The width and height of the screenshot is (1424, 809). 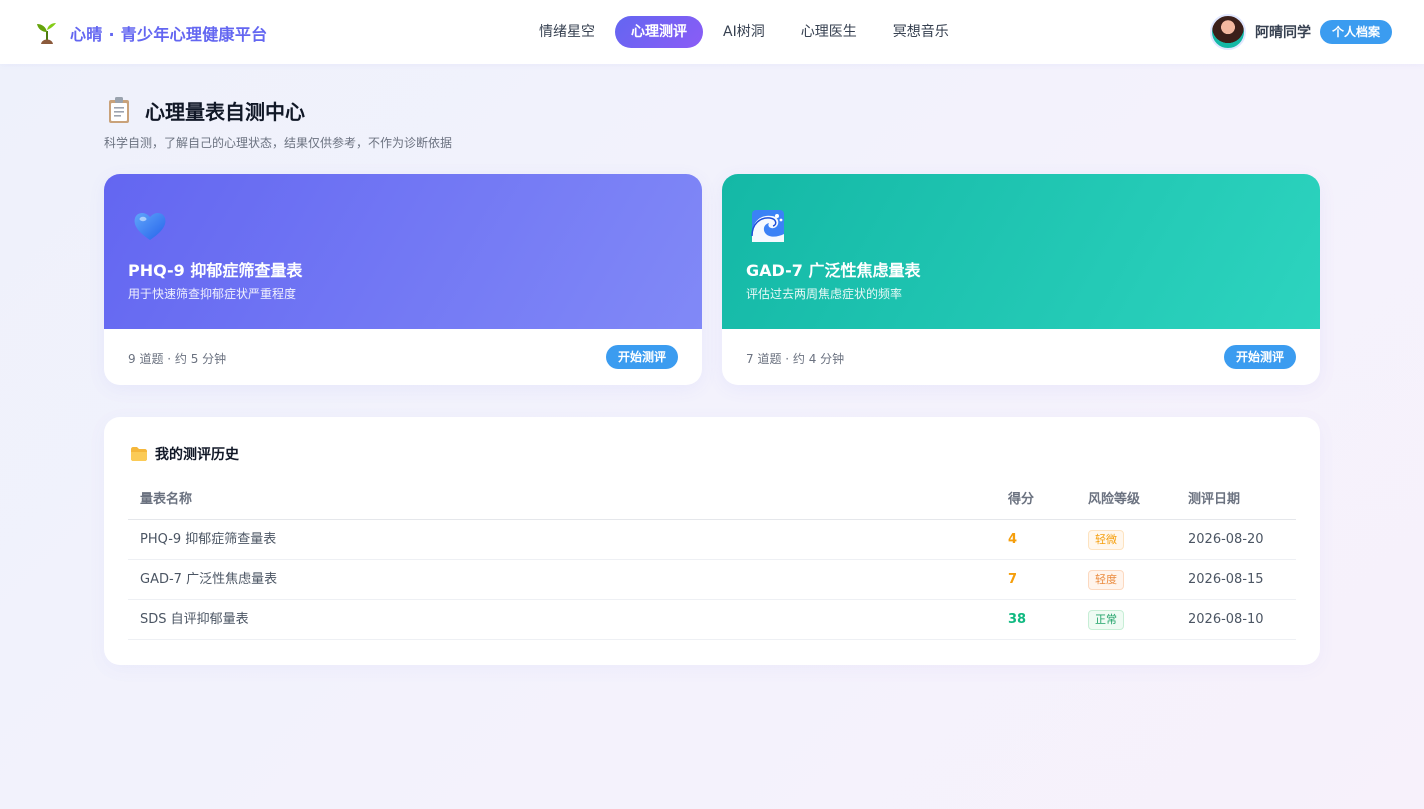 I want to click on folder-icon, so click(x=139, y=454).